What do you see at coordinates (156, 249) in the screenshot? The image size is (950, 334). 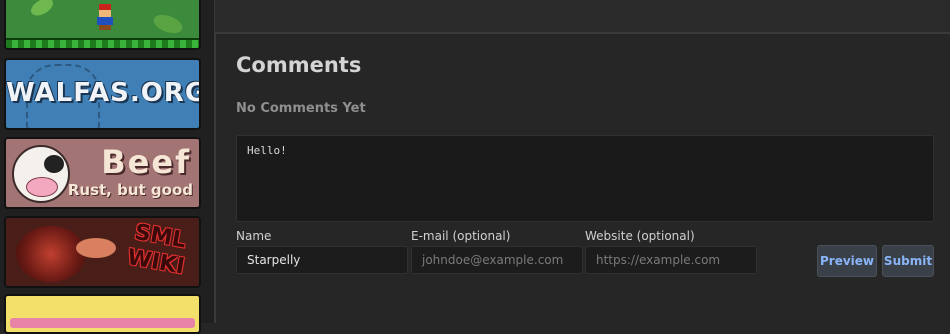 I see `banner-sml-text: SML WIKI` at bounding box center [156, 249].